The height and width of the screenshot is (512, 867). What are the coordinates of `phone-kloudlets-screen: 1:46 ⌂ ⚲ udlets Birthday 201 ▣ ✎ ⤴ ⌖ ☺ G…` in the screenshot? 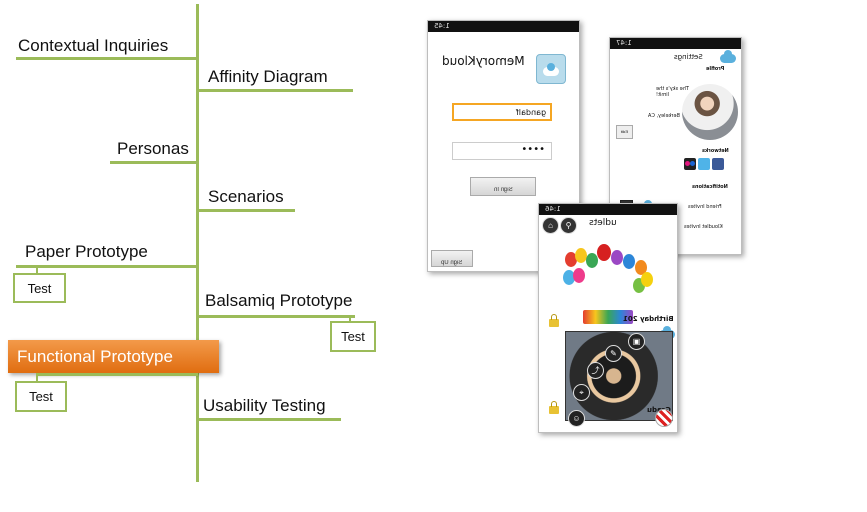 It's located at (608, 318).